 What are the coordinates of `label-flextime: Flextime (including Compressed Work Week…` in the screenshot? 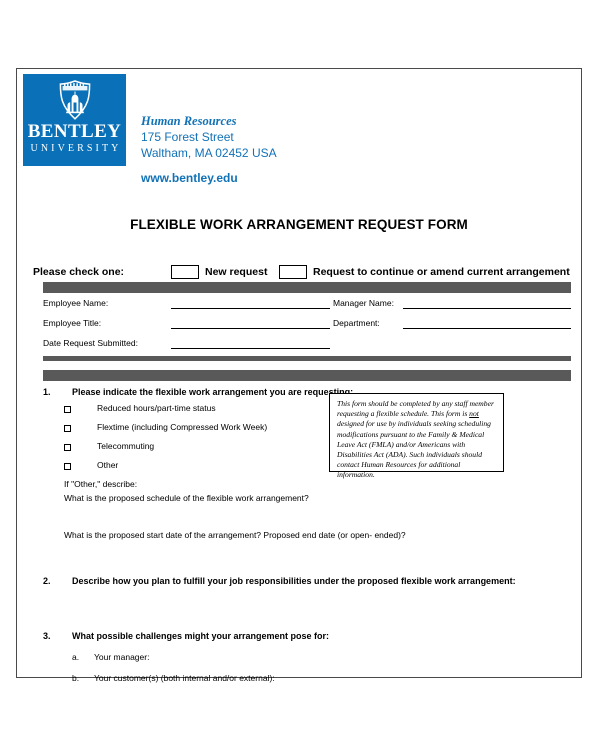 It's located at (182, 427).